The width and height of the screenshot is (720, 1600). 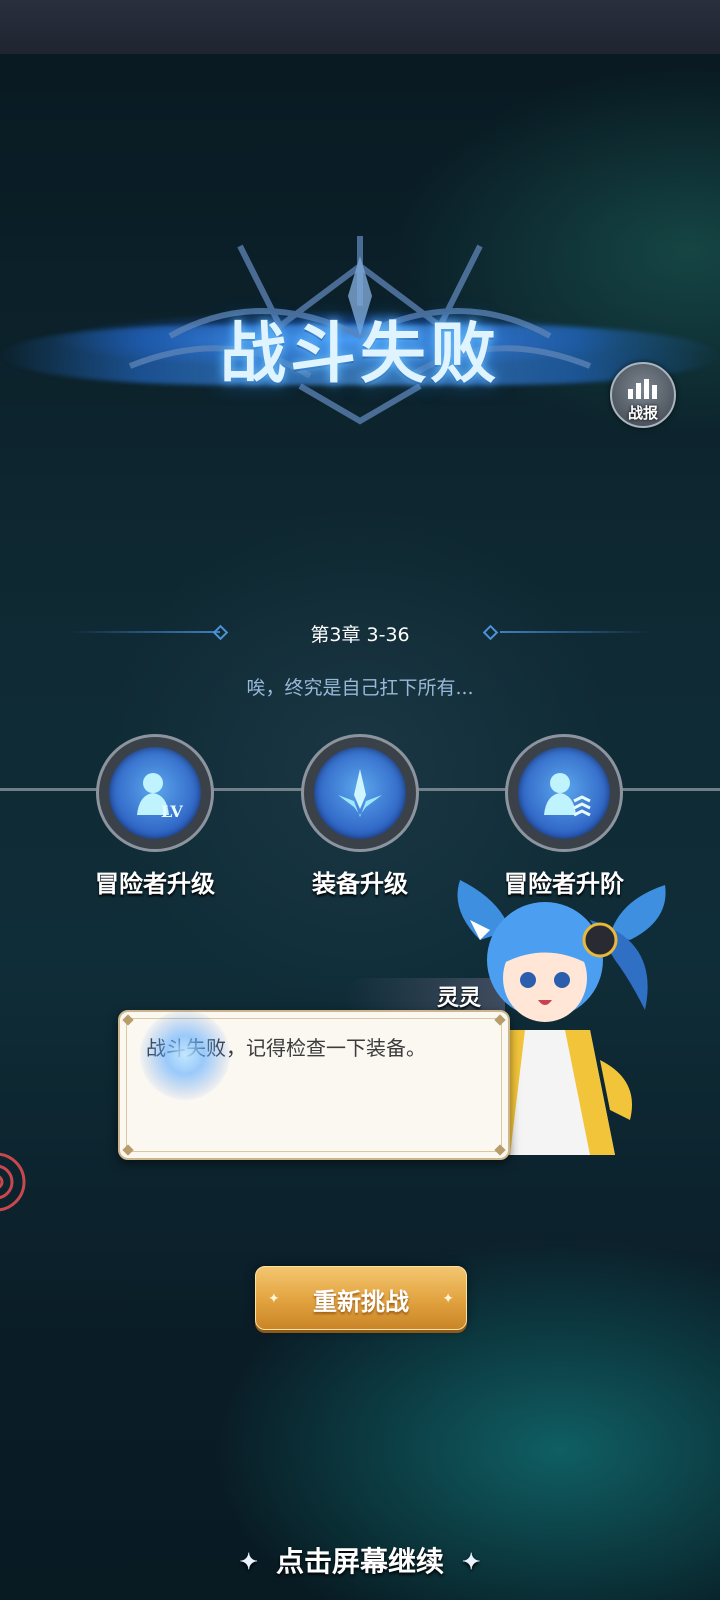 I want to click on bar-chart-icon, so click(x=643, y=388).